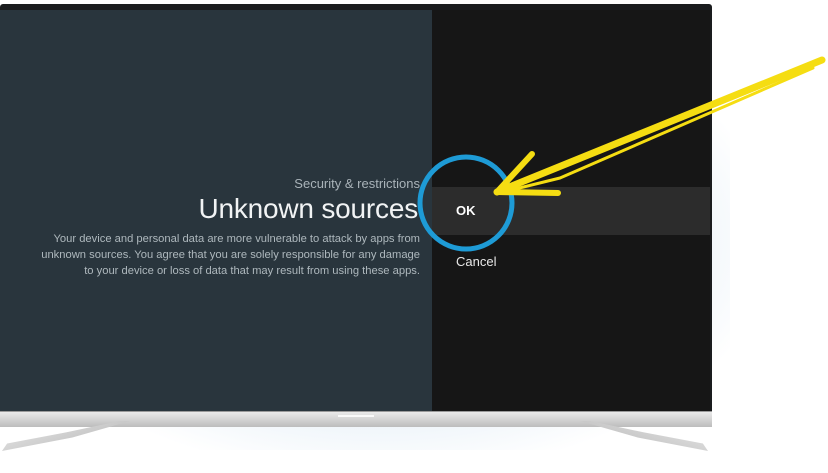 This screenshot has width=828, height=473. I want to click on highlight-circle, so click(466, 203).